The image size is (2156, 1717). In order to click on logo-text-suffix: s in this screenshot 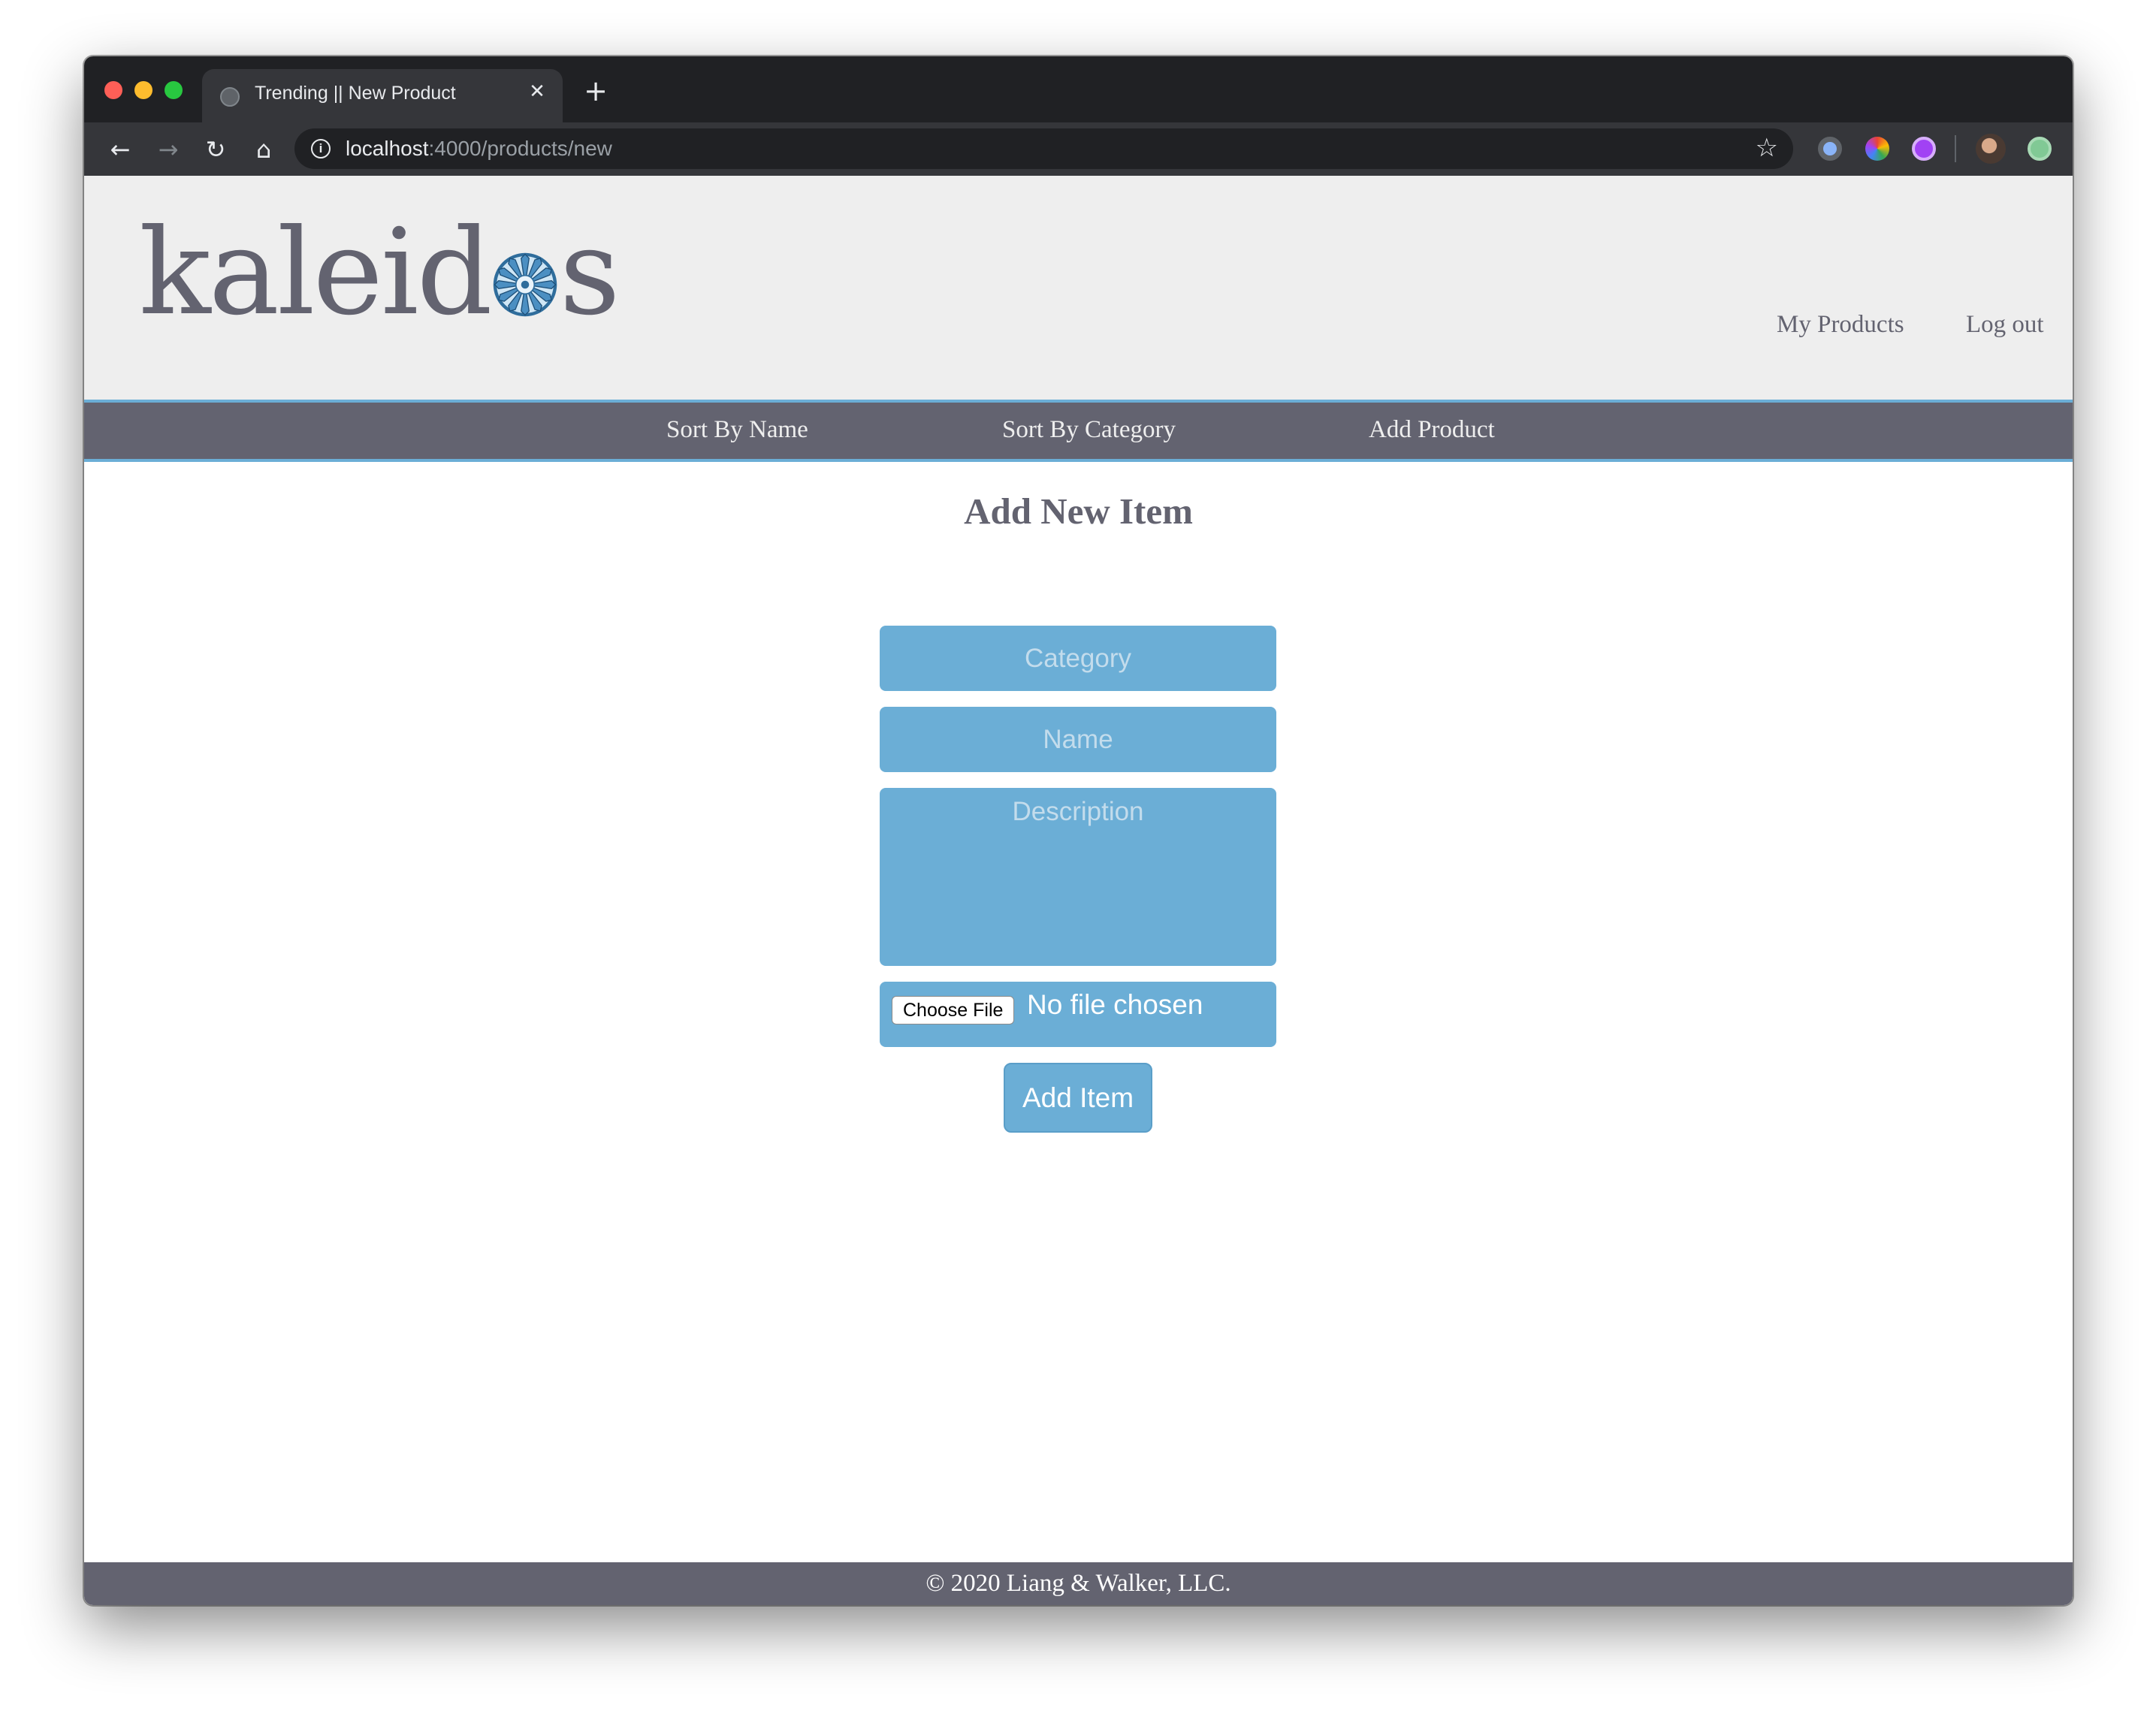, I will do `click(590, 273)`.